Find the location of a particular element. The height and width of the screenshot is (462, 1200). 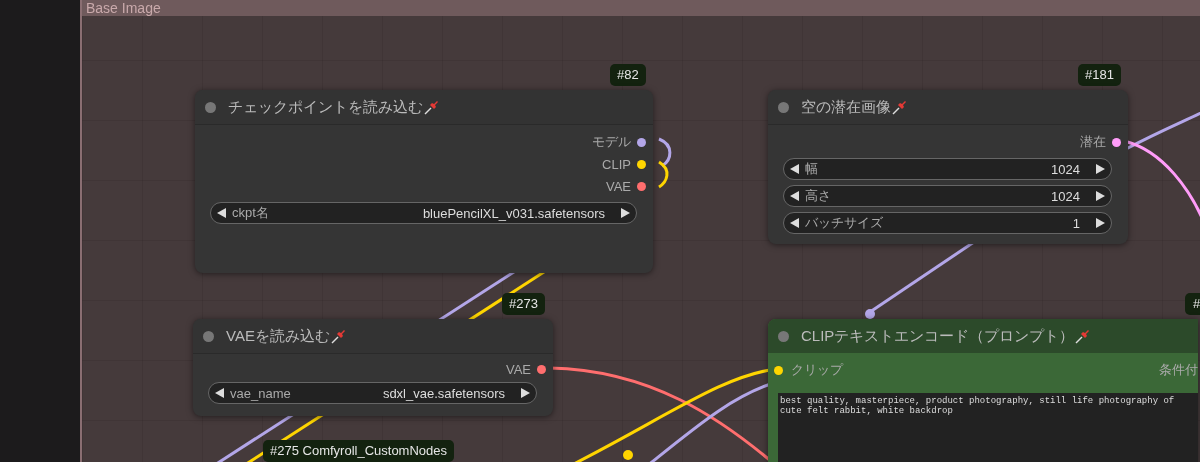

node-title: チェックポイントを読み込む is located at coordinates (325, 107).